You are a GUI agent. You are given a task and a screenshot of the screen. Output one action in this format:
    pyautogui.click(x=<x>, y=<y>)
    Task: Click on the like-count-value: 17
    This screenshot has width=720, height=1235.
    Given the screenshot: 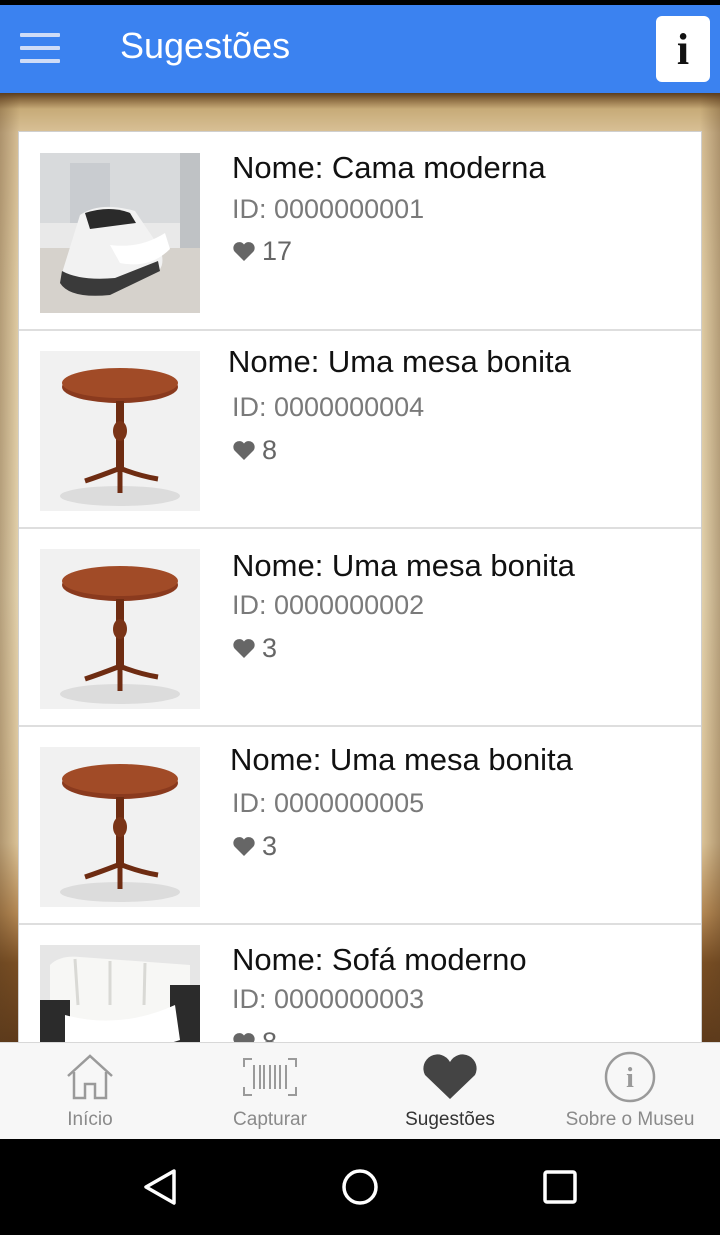 What is the action you would take?
    pyautogui.click(x=277, y=251)
    